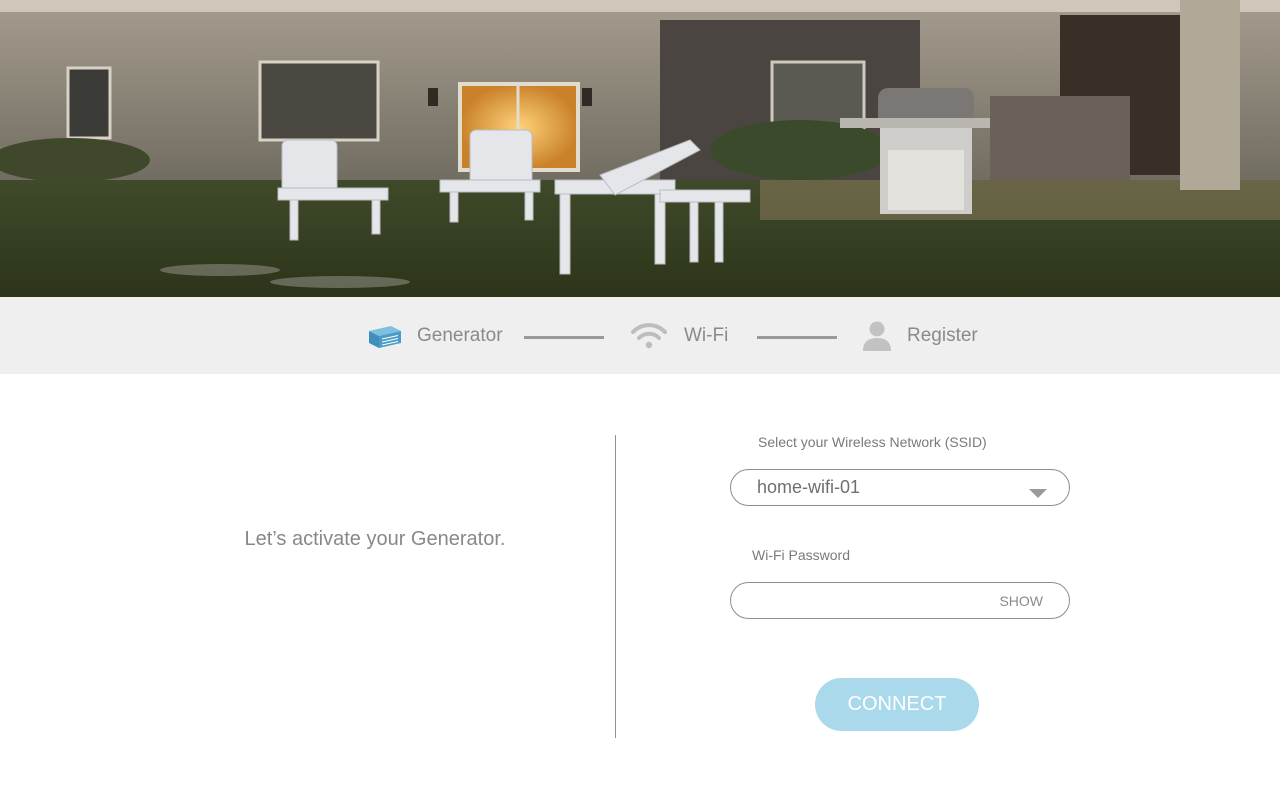  Describe the element at coordinates (375, 539) in the screenshot. I see `intro-text: Let’s activate your Generator.` at that location.